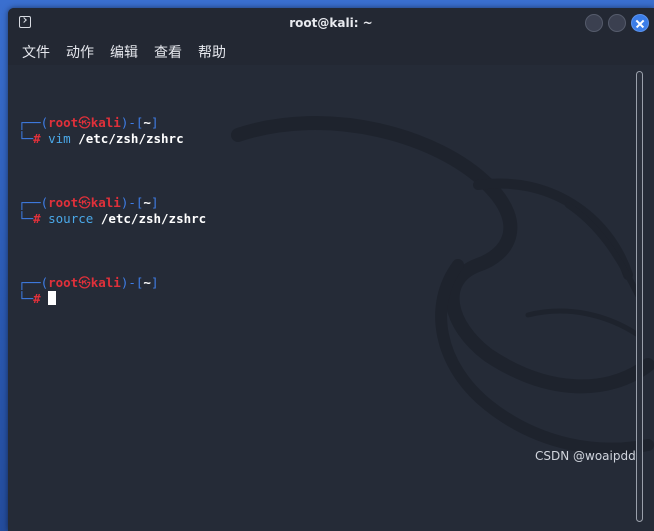 This screenshot has height=531, width=654. Describe the element at coordinates (594, 23) in the screenshot. I see `minimize-button` at that location.